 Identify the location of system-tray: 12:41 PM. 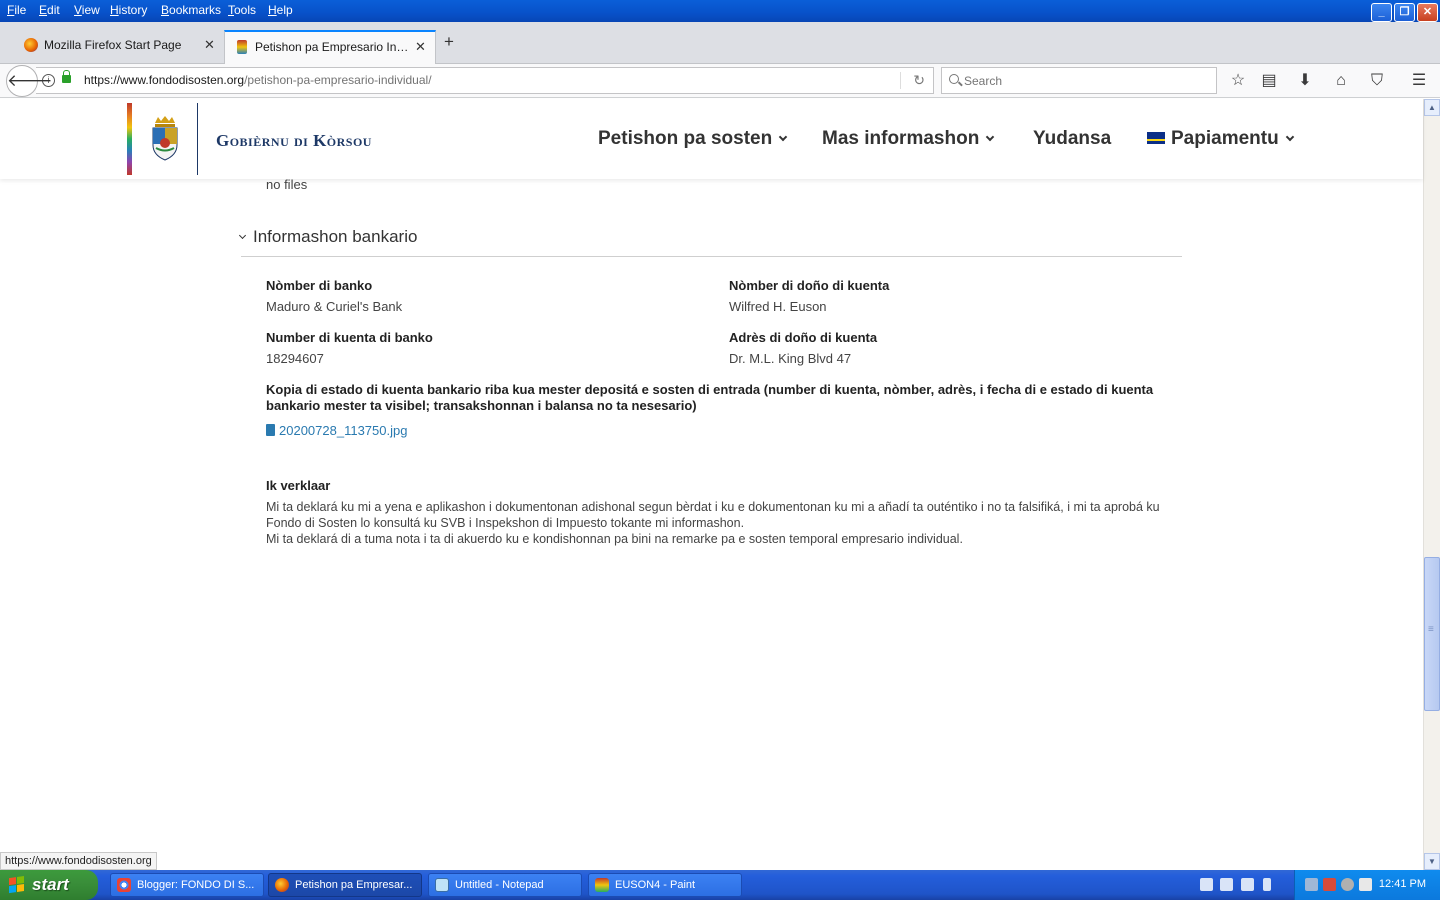
(1367, 885).